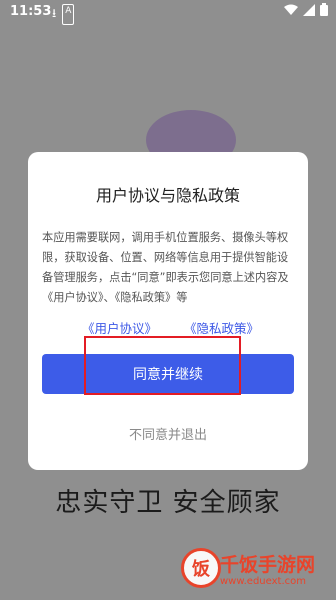 This screenshot has height=600, width=336. I want to click on status-time: 11:53, so click(31, 11).